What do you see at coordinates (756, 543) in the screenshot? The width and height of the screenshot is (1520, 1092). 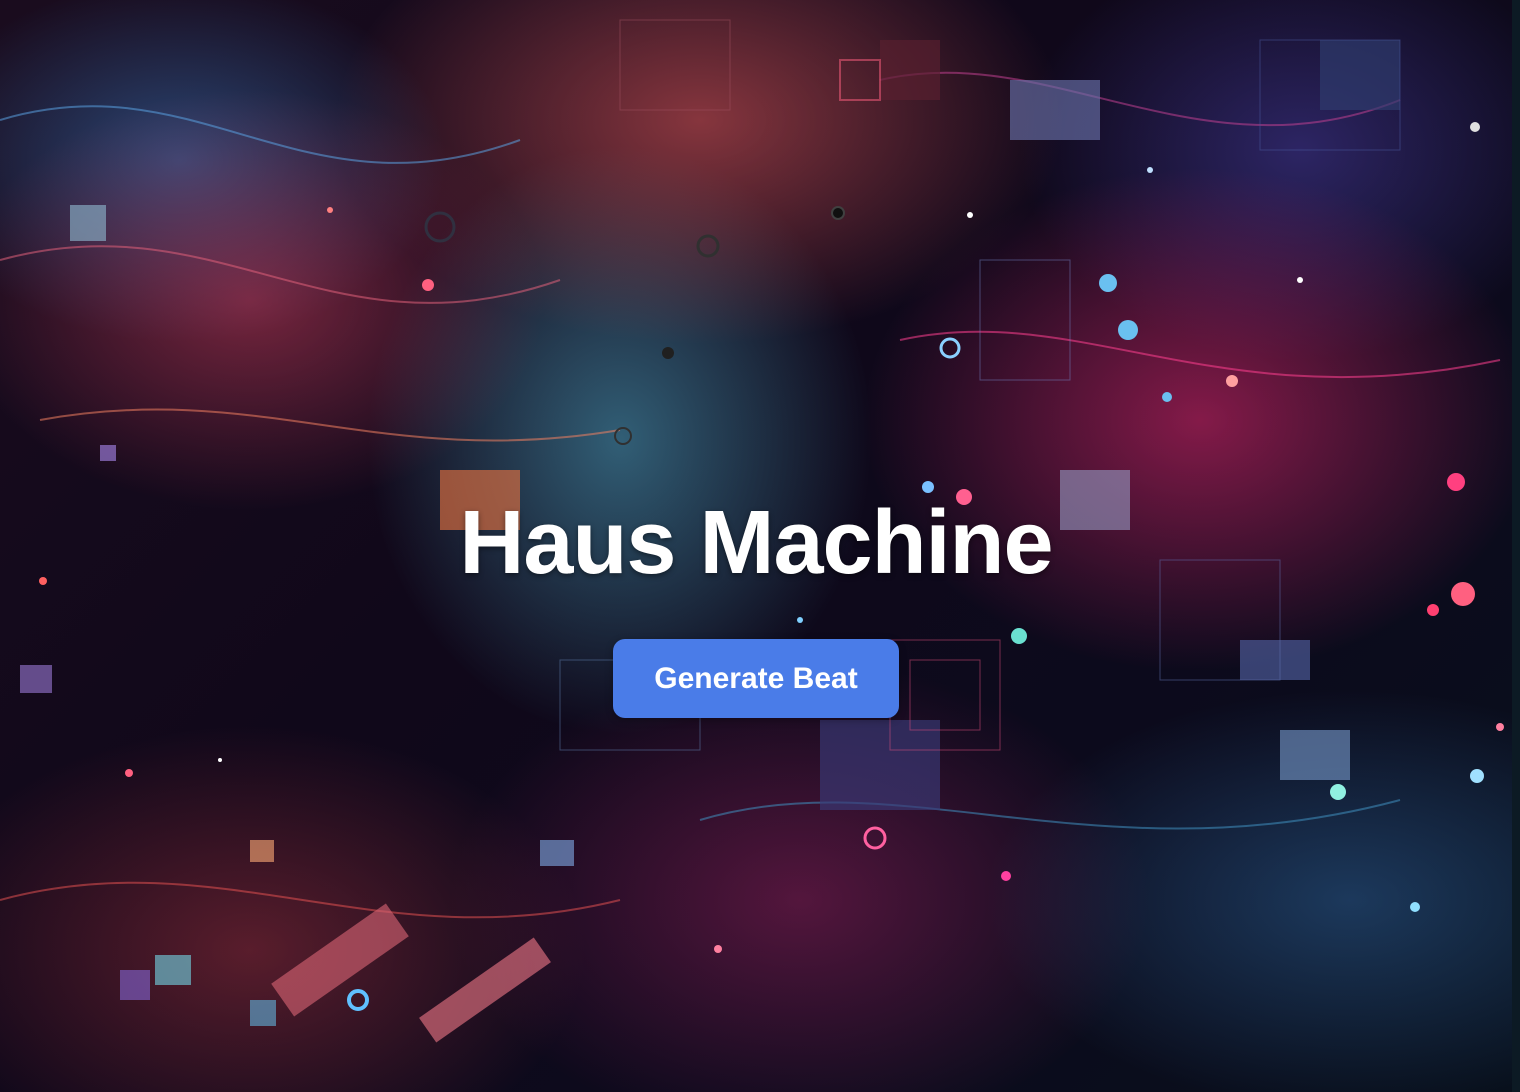 I see `page-title: Haus Machine` at bounding box center [756, 543].